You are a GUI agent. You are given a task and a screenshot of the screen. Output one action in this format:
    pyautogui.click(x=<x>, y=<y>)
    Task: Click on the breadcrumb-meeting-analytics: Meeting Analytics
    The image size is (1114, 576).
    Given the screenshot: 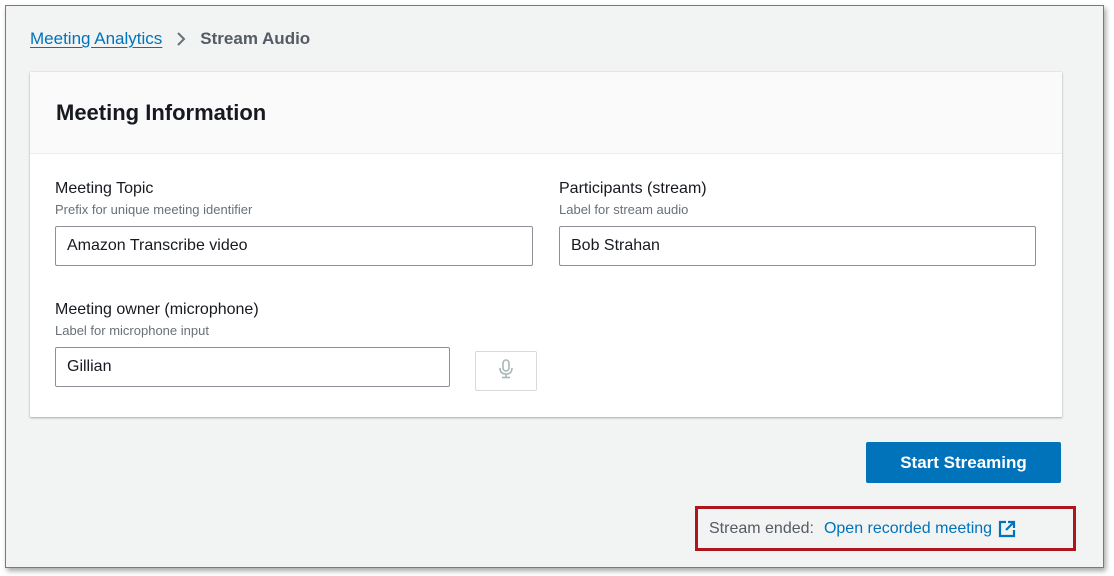 What is the action you would take?
    pyautogui.click(x=96, y=39)
    